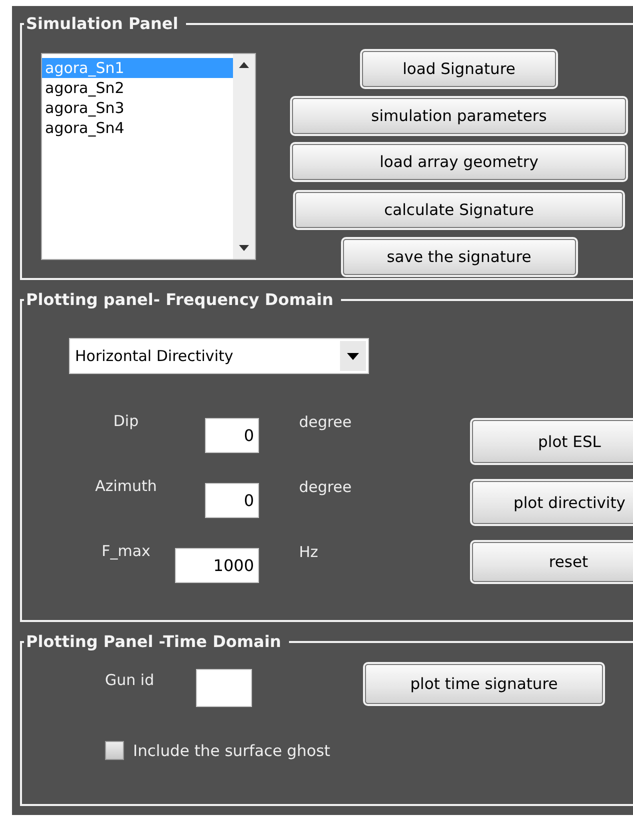 The width and height of the screenshot is (633, 821). I want to click on field-label: Gun id, so click(130, 680).